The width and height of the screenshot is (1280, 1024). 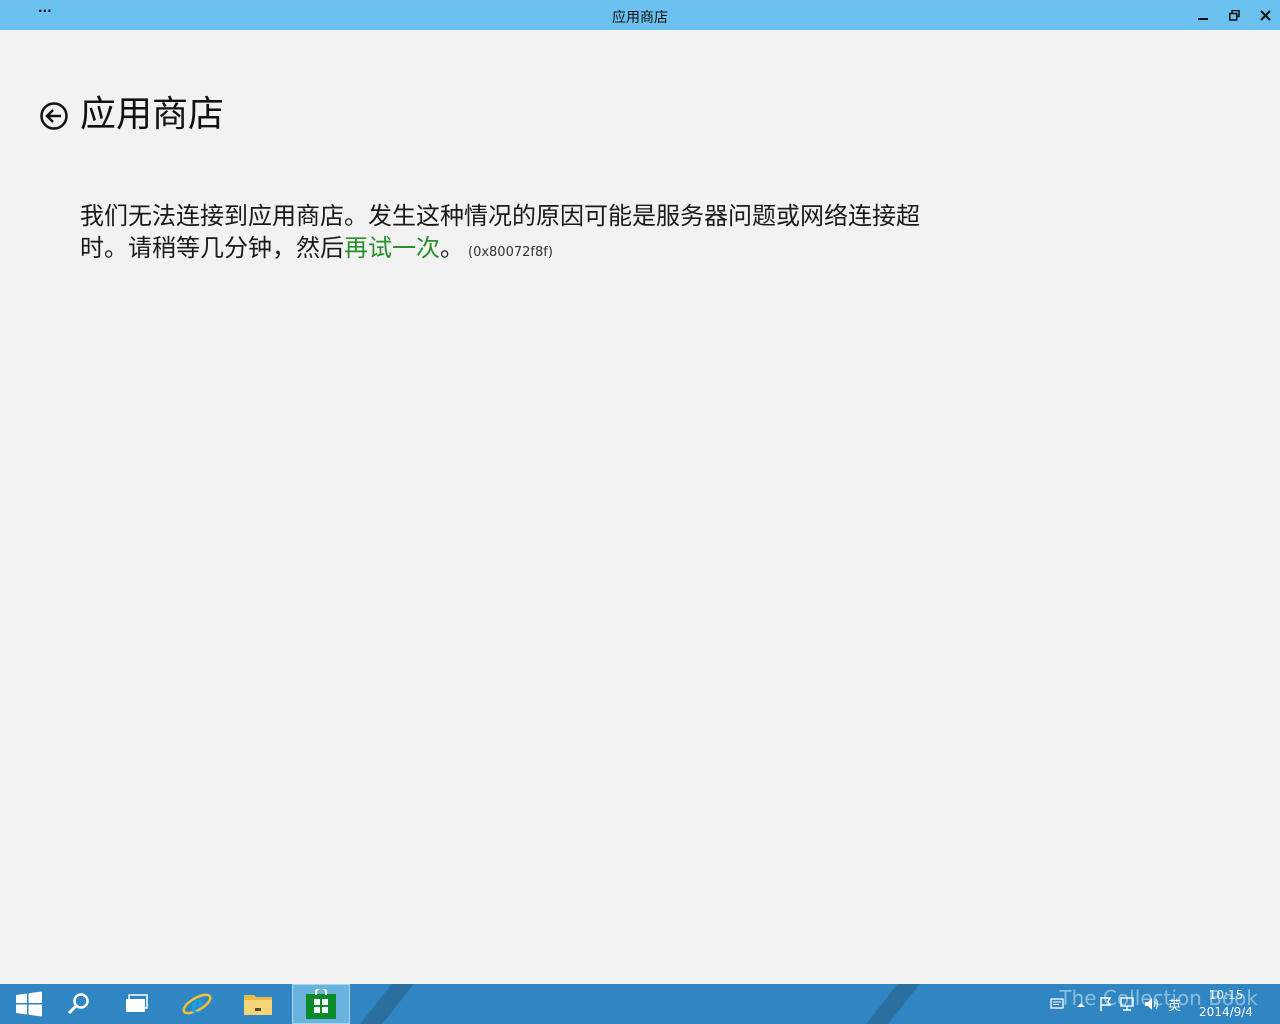 What do you see at coordinates (1106, 1004) in the screenshot?
I see `flag-icon` at bounding box center [1106, 1004].